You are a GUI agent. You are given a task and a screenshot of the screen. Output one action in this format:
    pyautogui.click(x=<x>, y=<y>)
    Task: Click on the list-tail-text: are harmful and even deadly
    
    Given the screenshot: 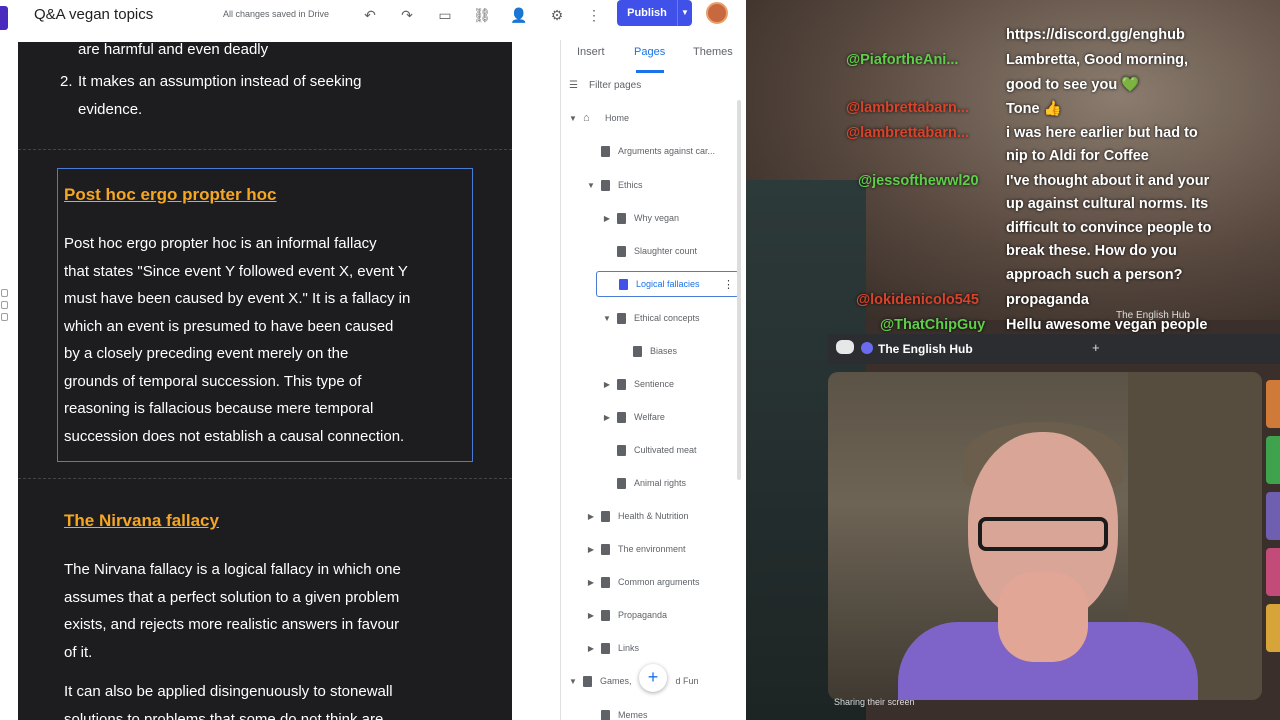 What is the action you would take?
    pyautogui.click(x=173, y=50)
    